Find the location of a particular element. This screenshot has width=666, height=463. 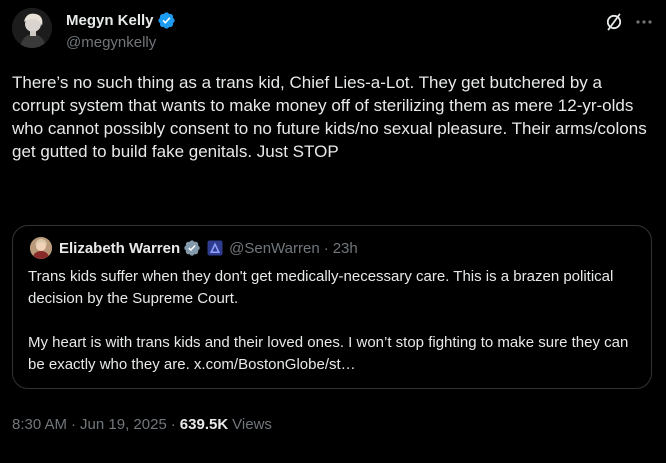

post-meta: 8:30 AM · Jun 19, 2025 · 639.5K Views is located at coordinates (142, 424).